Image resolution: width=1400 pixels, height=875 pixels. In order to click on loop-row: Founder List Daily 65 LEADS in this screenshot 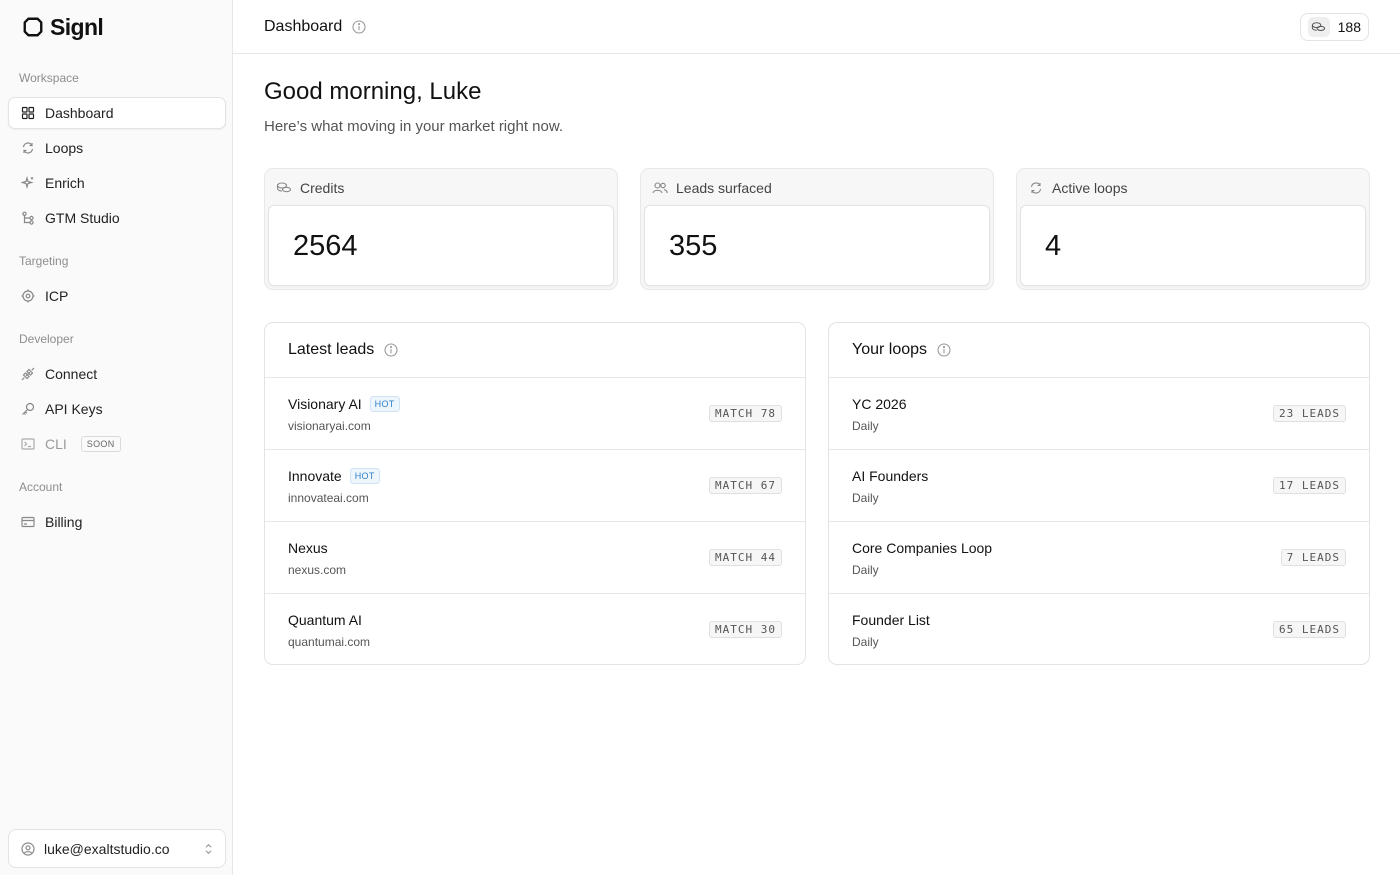, I will do `click(1099, 629)`.